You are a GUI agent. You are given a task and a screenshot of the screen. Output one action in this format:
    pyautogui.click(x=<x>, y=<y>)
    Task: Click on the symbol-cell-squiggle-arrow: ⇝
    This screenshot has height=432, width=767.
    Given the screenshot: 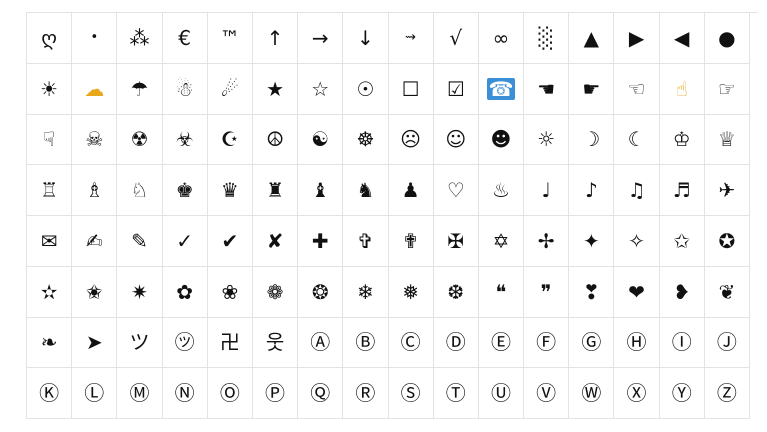 What is the action you would take?
    pyautogui.click(x=411, y=38)
    